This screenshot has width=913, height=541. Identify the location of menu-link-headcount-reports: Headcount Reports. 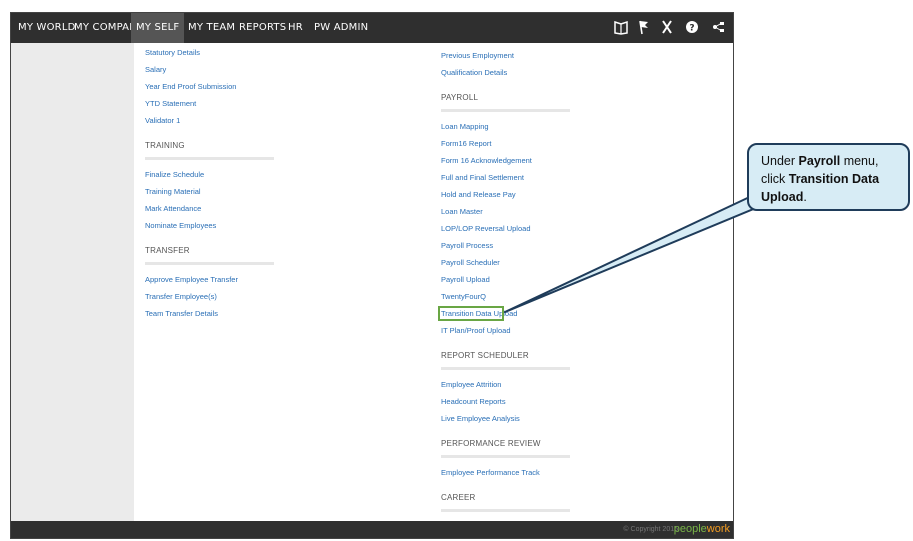
(473, 401).